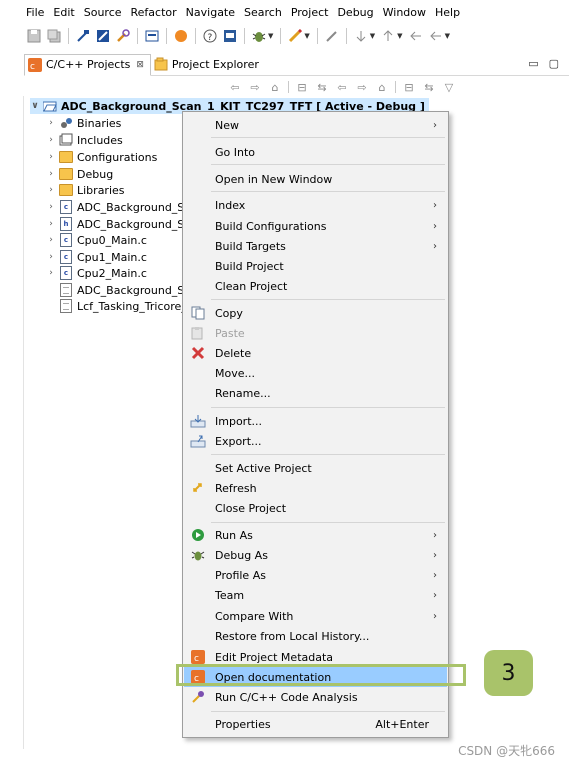 The image size is (569, 765). Describe the element at coordinates (152, 36) in the screenshot. I see `console-icon` at that location.